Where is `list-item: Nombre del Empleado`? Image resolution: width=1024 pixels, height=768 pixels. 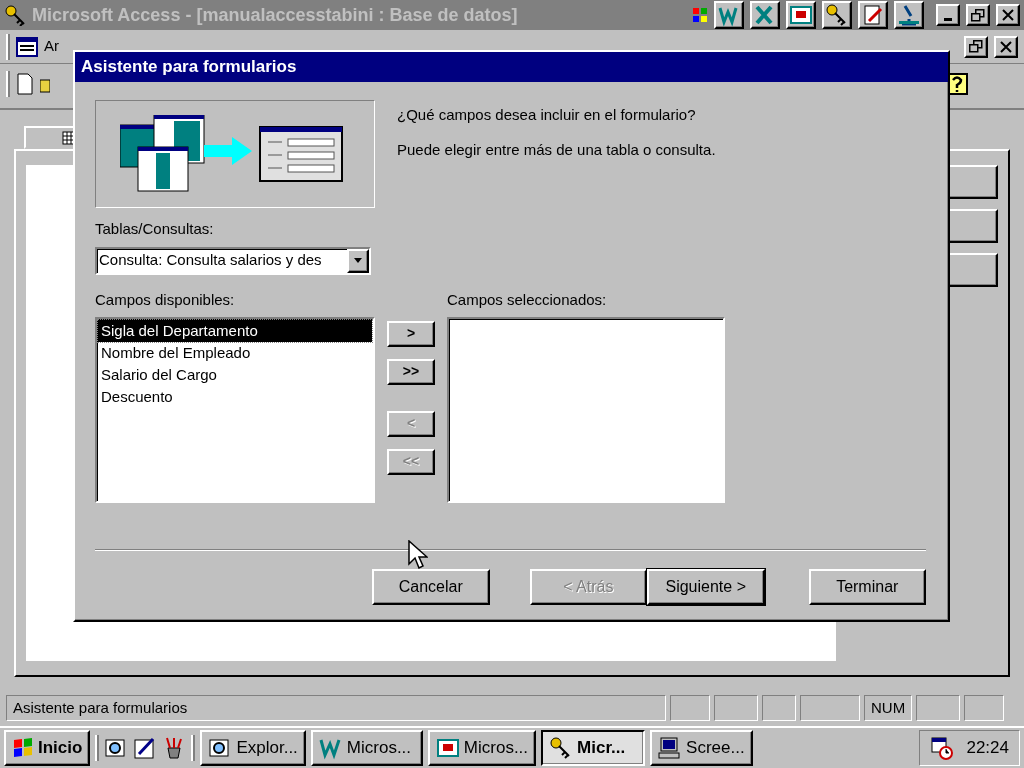
list-item: Nombre del Empleado is located at coordinates (235, 353).